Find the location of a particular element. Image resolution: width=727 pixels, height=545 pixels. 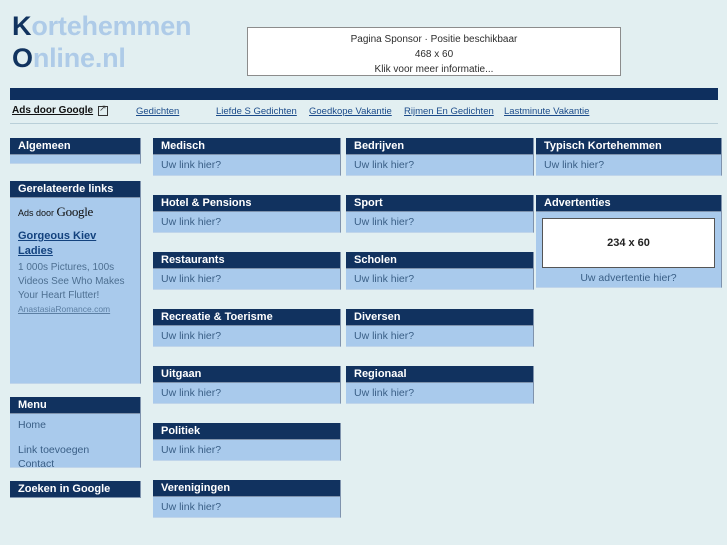

category-header: Hotel & Pensions is located at coordinates (247, 203).